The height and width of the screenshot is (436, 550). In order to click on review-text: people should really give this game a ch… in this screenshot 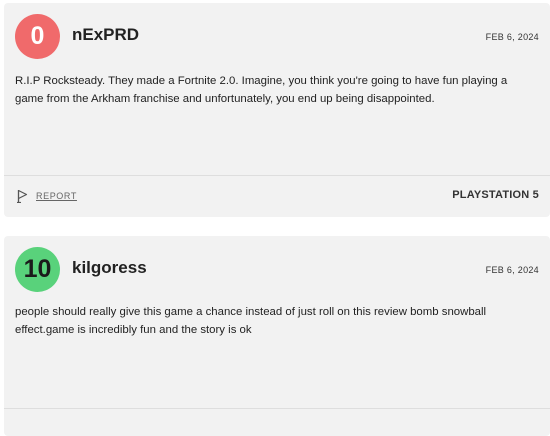, I will do `click(251, 321)`.